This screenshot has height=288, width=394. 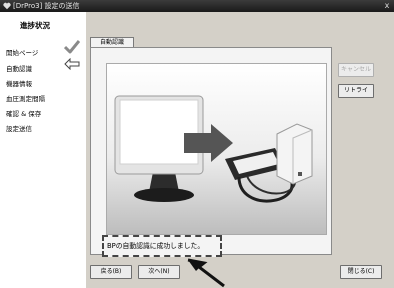 I want to click on close-window-button: x, so click(x=387, y=6).